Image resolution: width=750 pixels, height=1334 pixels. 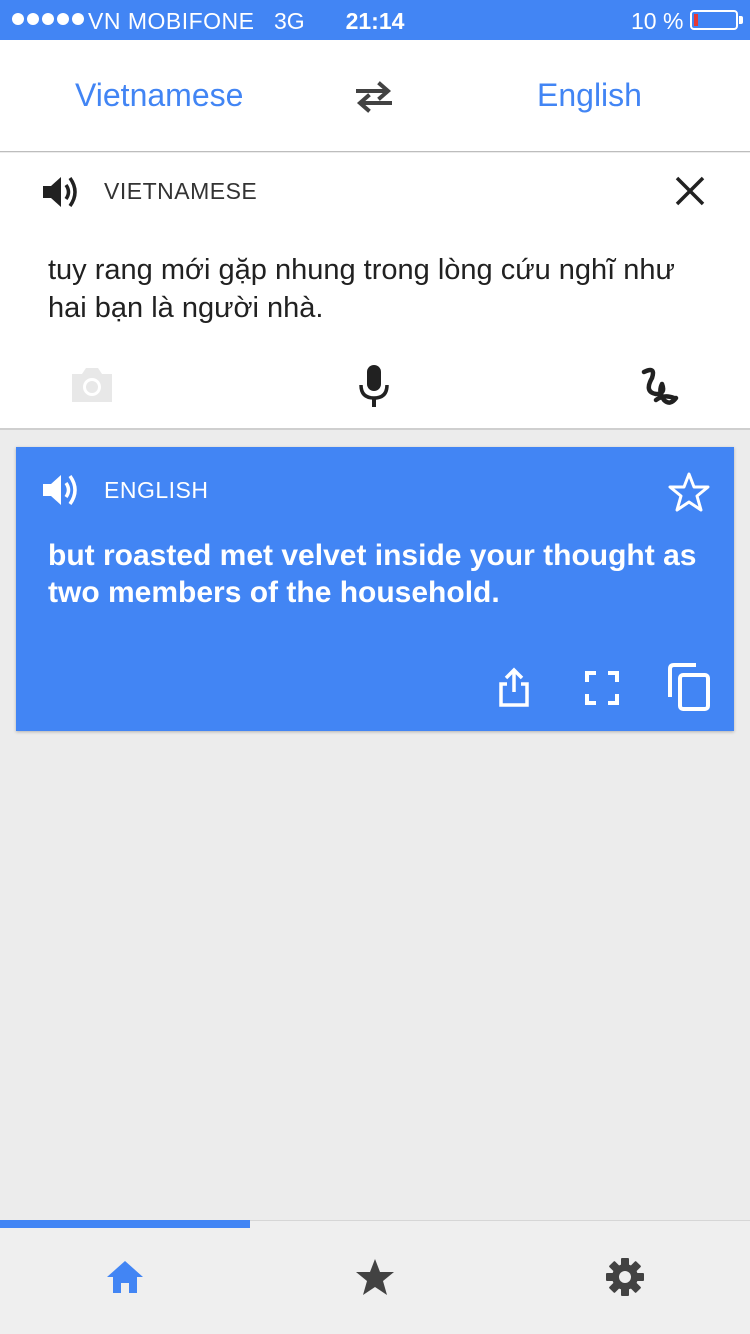 I want to click on home-icon, so click(x=125, y=1277).